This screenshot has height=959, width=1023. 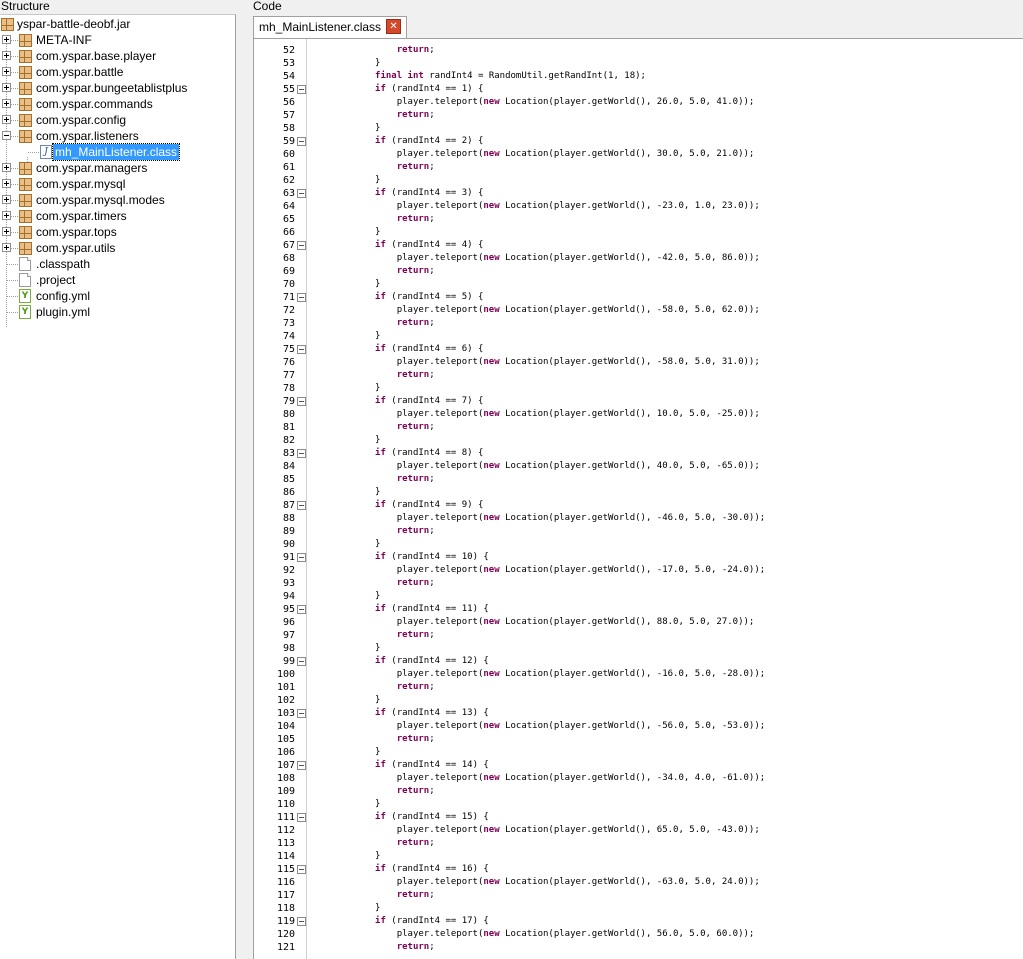 What do you see at coordinates (285, 674) in the screenshot?
I see `line-number: 100` at bounding box center [285, 674].